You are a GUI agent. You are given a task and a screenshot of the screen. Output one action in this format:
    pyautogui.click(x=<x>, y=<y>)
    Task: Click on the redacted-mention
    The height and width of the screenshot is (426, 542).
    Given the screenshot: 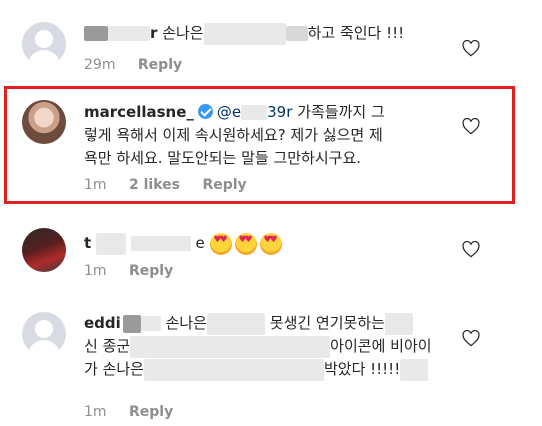 What is the action you would take?
    pyautogui.click(x=254, y=112)
    